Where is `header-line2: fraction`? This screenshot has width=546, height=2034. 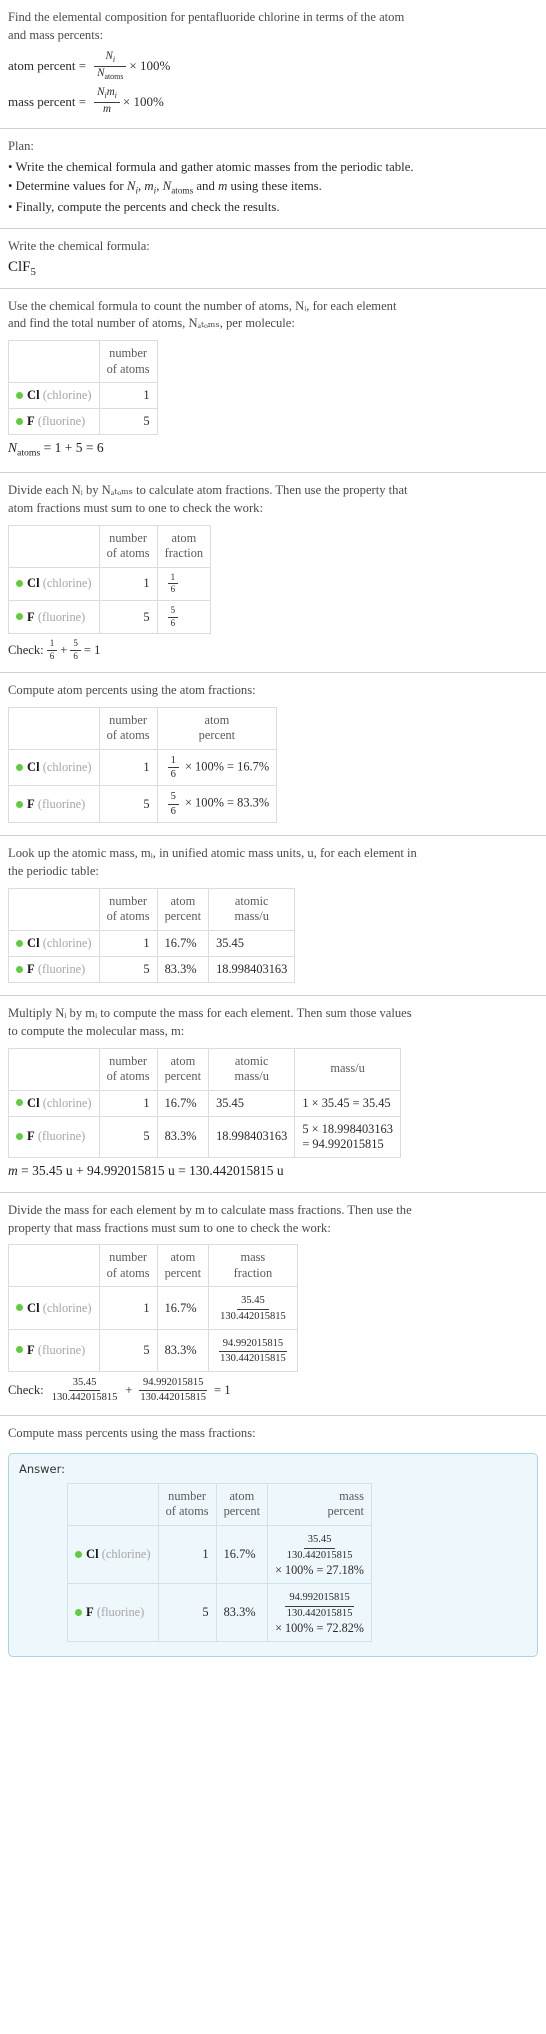
header-line2: fraction is located at coordinates (184, 553).